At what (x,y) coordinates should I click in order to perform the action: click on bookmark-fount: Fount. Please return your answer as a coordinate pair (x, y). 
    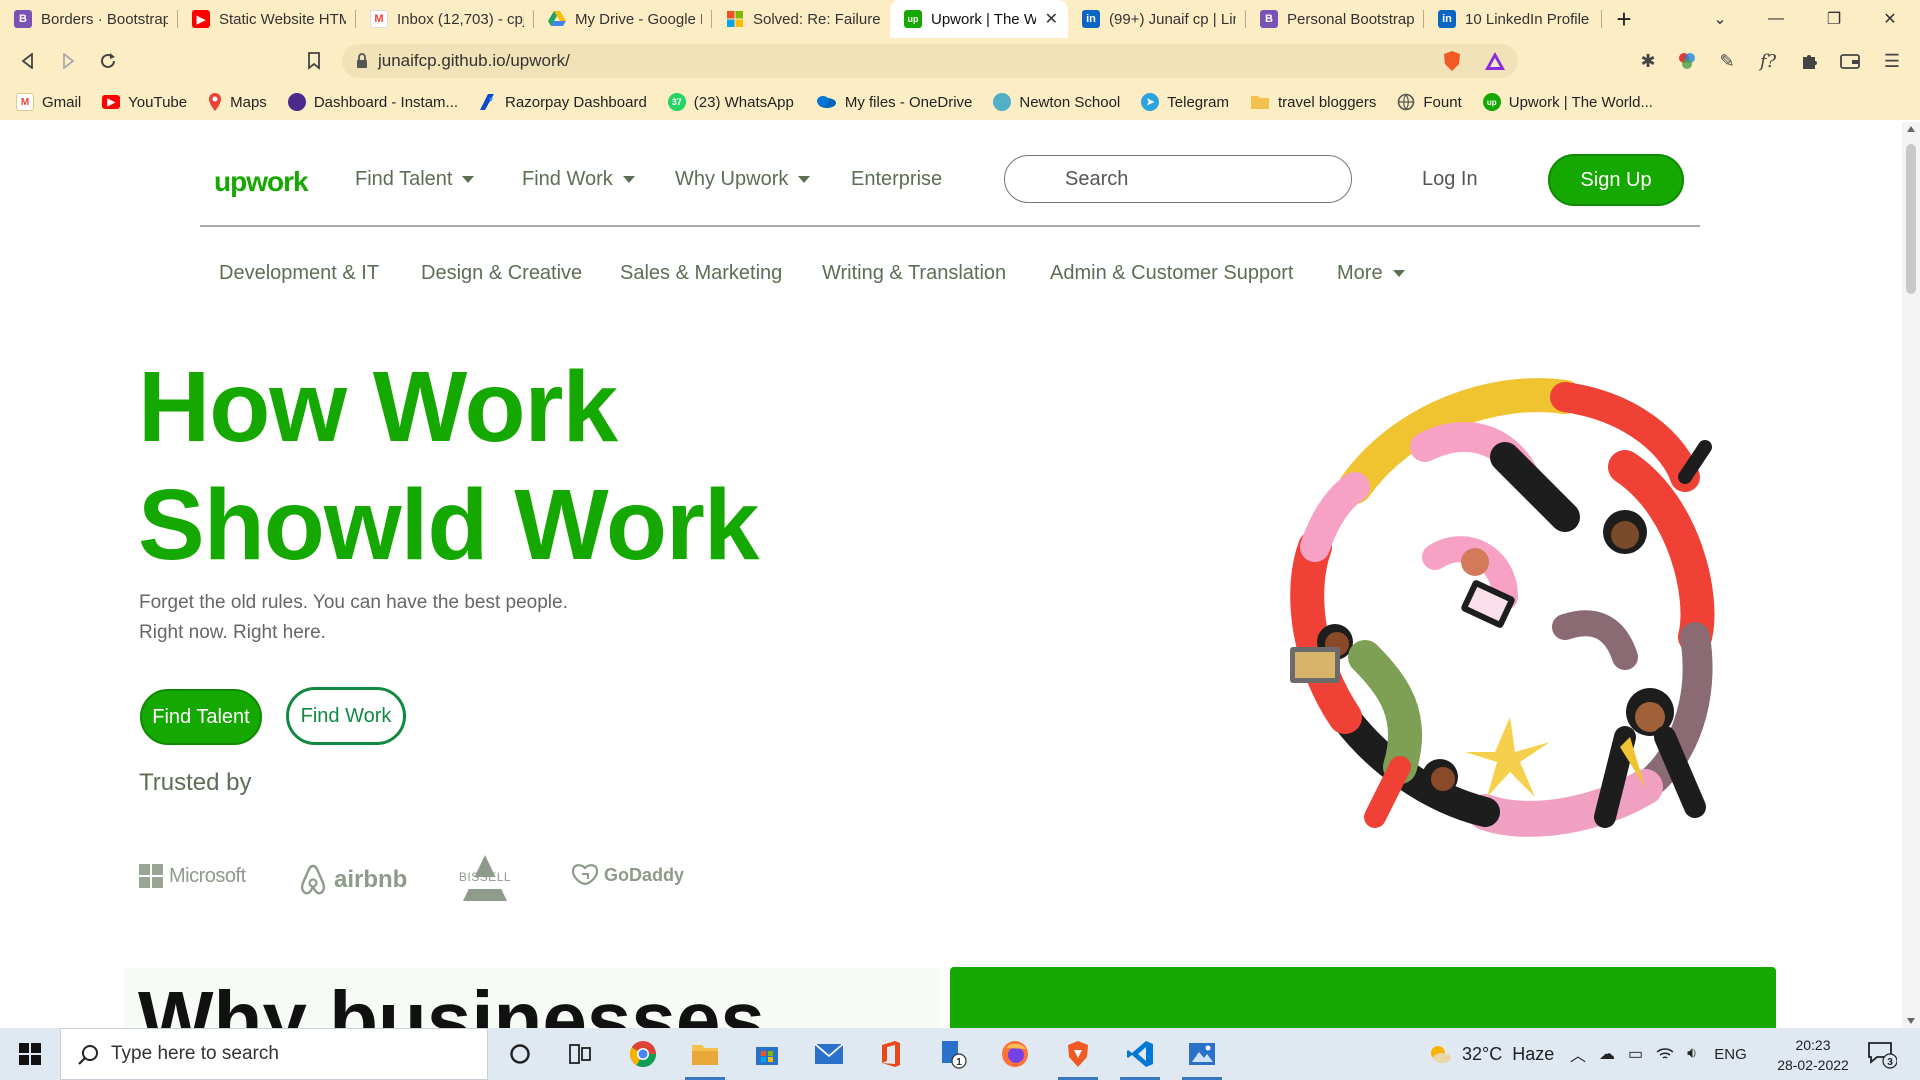
    Looking at the image, I should click on (1429, 102).